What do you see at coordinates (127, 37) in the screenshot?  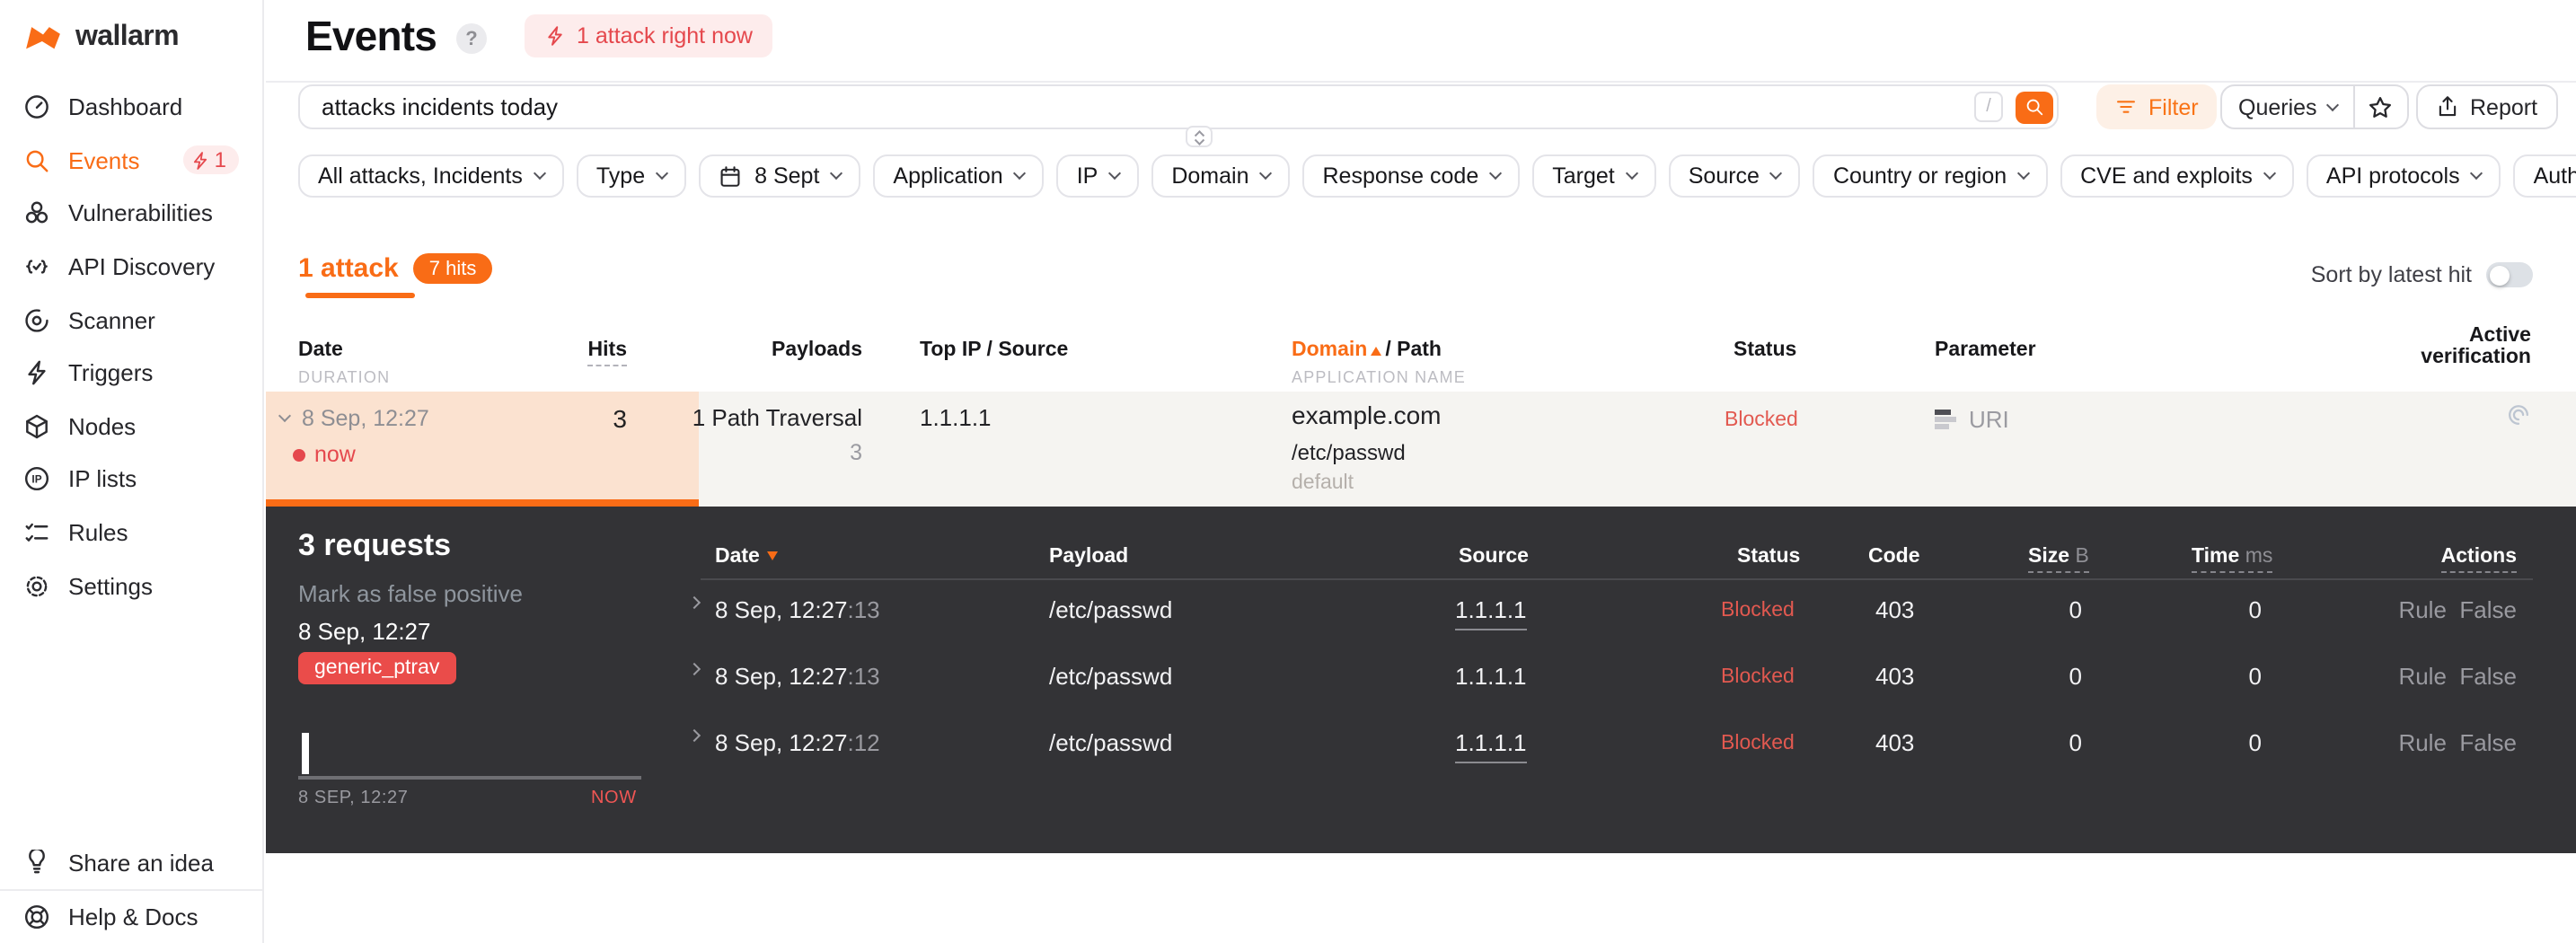 I see `brand-name: wallarm` at bounding box center [127, 37].